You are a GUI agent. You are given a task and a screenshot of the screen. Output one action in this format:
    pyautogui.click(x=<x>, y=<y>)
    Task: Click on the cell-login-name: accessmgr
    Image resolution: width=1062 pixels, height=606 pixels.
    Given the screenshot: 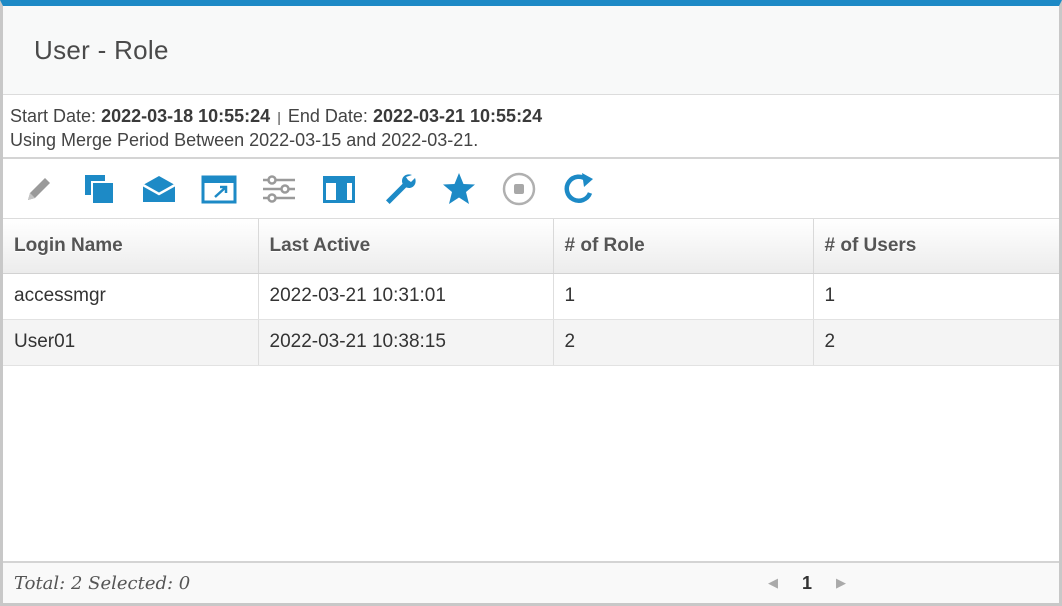 What is the action you would take?
    pyautogui.click(x=131, y=296)
    